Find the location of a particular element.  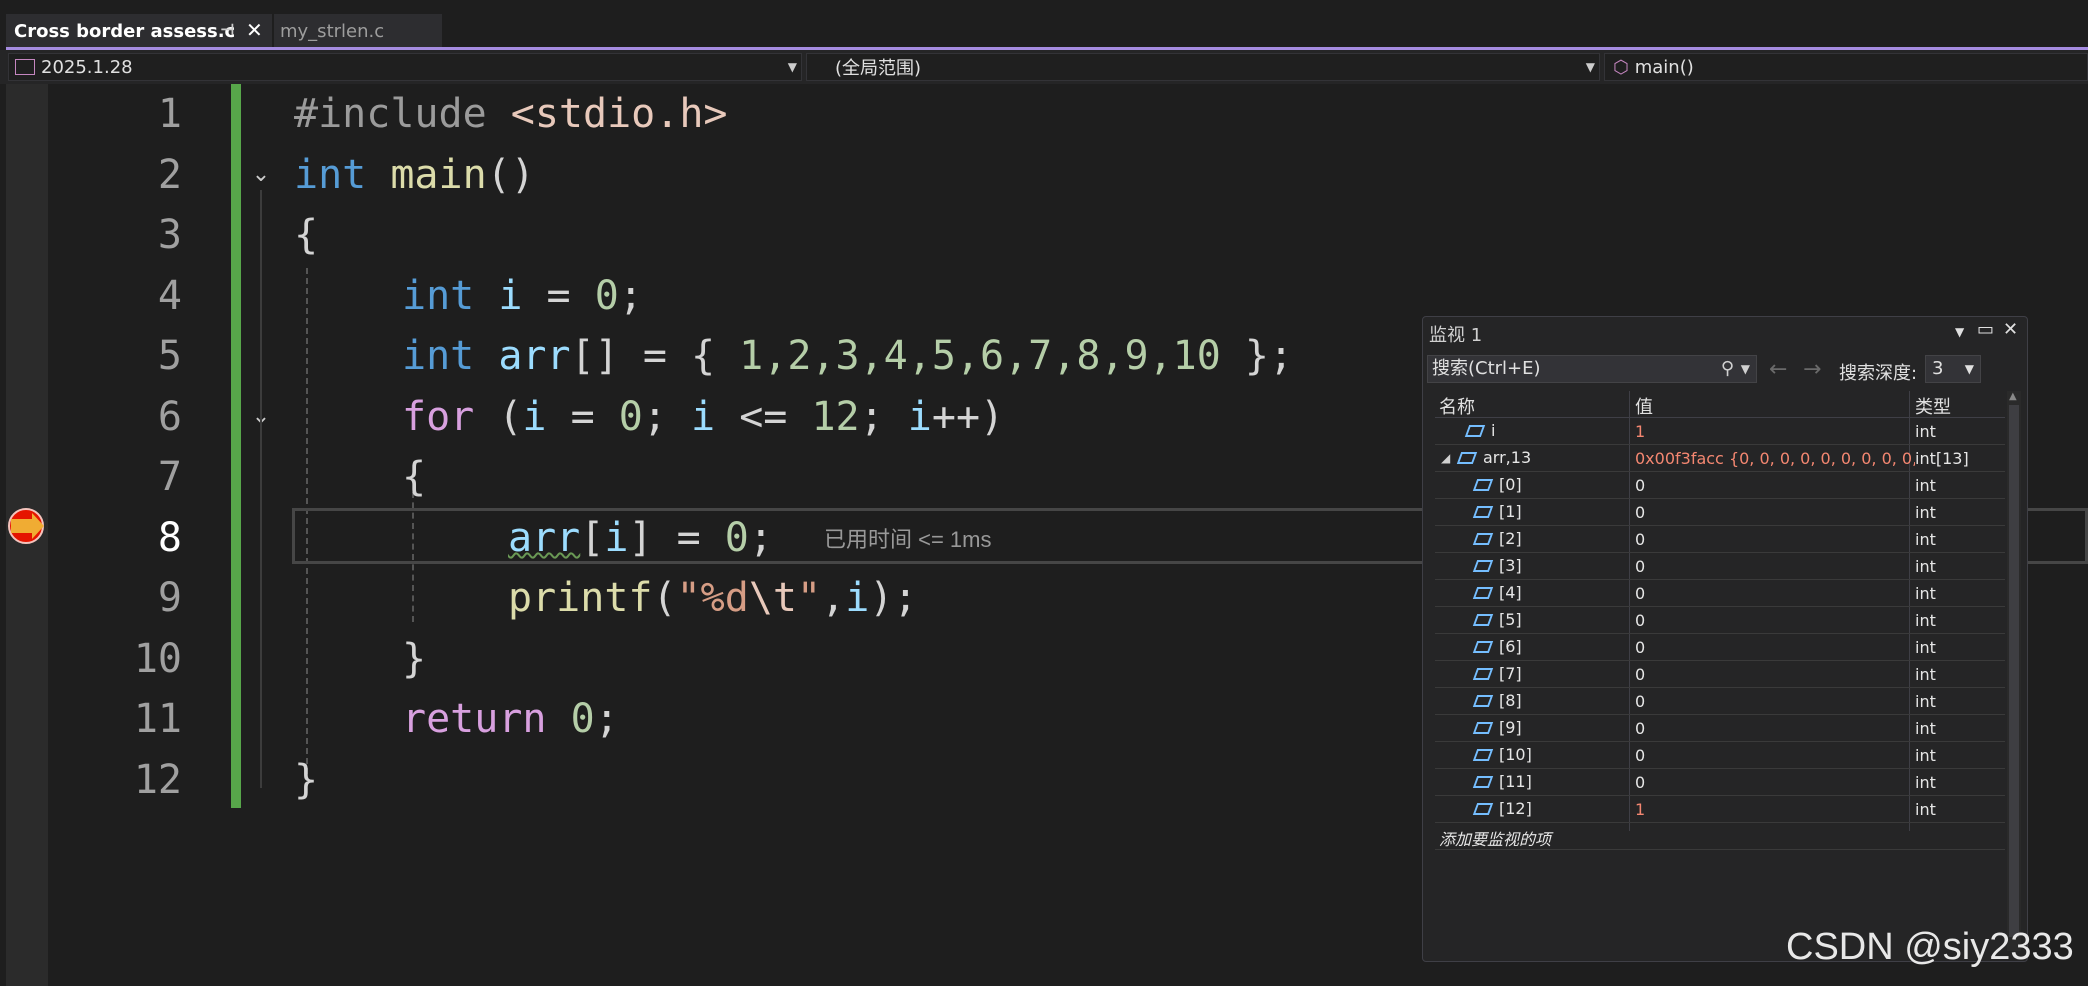

watch-row: [11] 0 int is located at coordinates (1720, 782).